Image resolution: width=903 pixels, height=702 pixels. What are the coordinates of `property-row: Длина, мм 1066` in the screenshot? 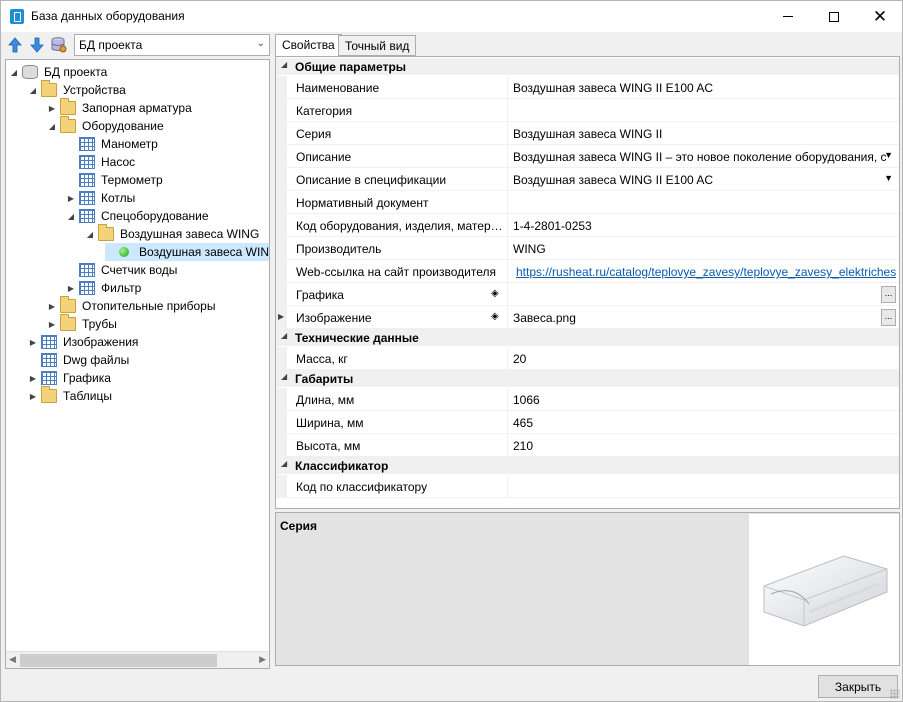 It's located at (587, 399).